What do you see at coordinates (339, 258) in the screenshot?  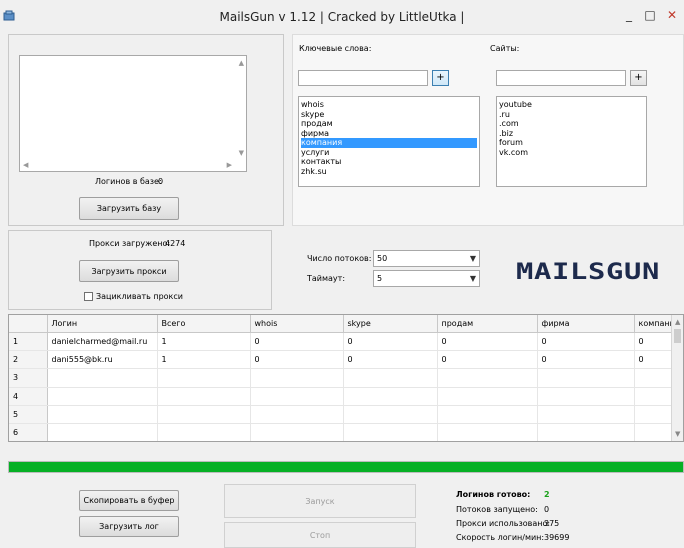 I see `threads-label: Число потоков:` at bounding box center [339, 258].